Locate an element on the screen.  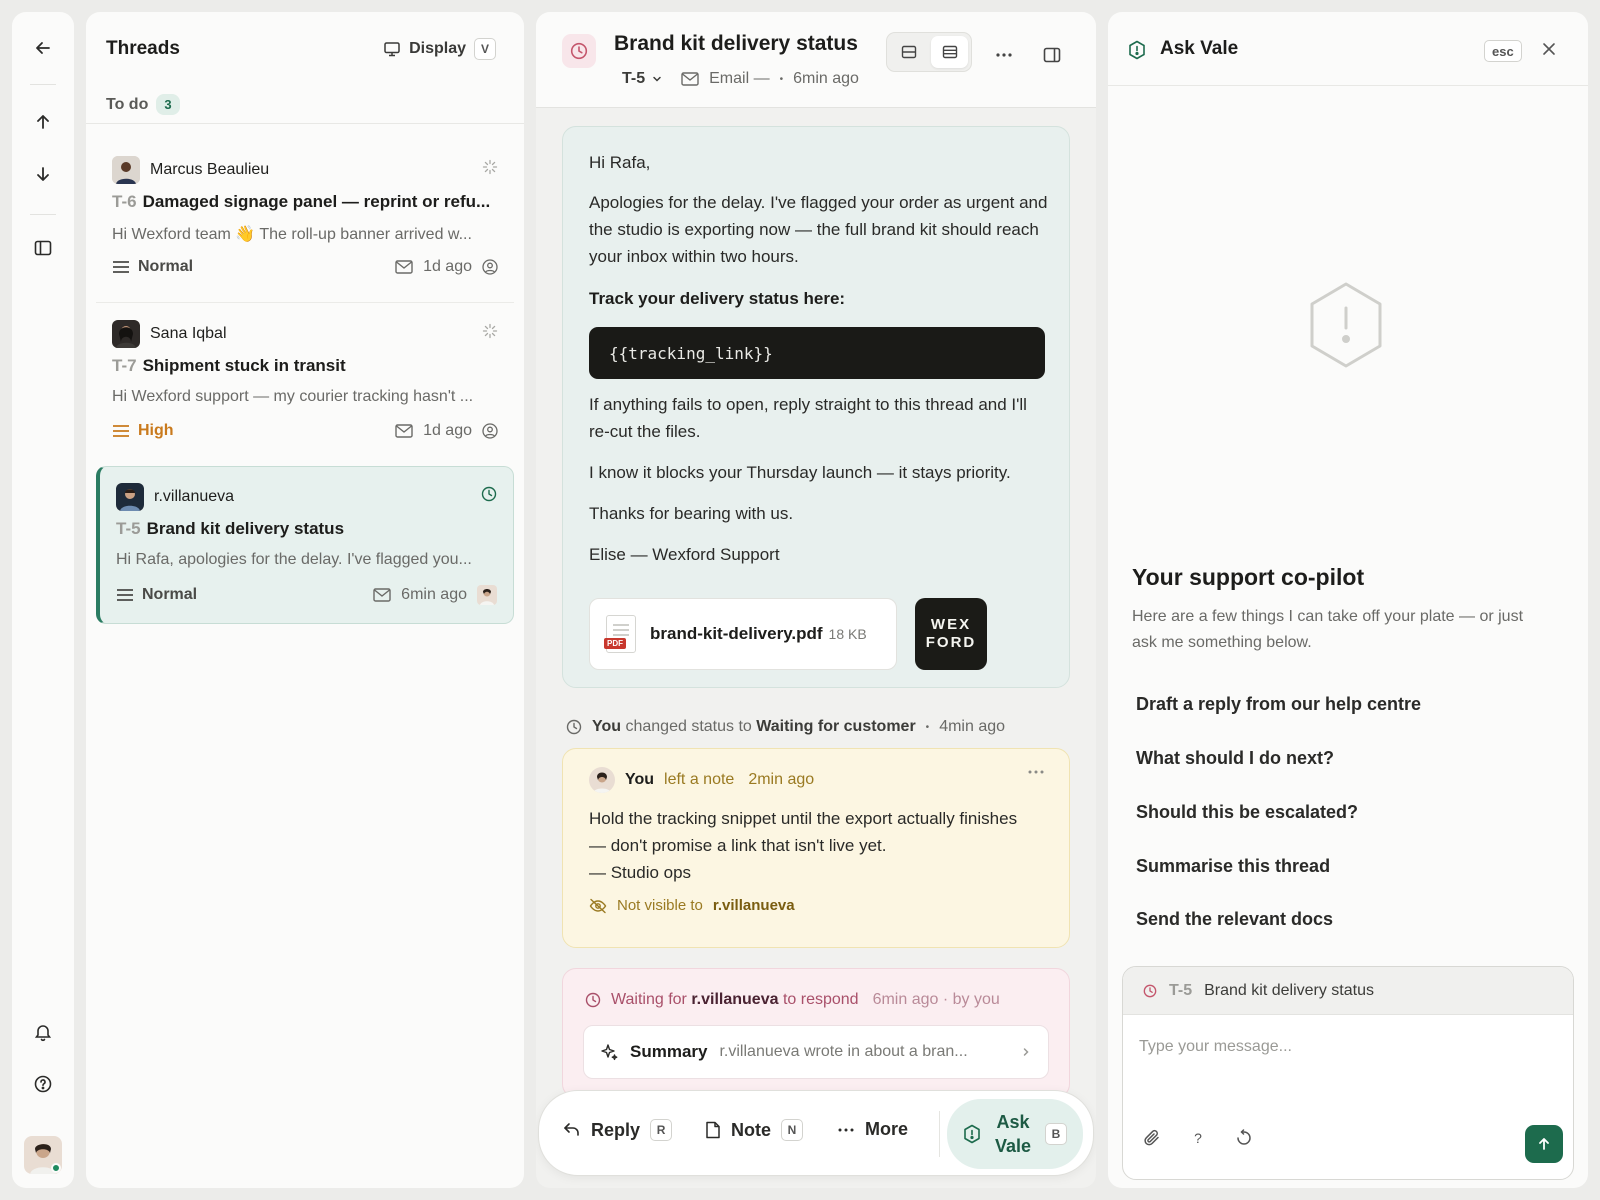
display-shortcut: V is located at coordinates (485, 49).